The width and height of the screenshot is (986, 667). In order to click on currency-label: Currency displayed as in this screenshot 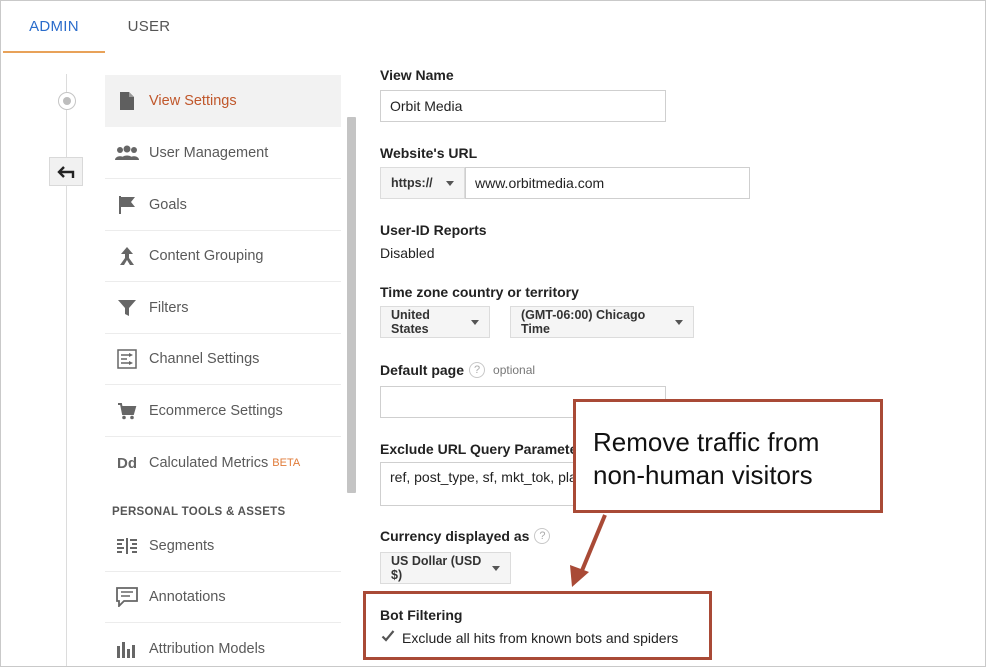, I will do `click(455, 536)`.